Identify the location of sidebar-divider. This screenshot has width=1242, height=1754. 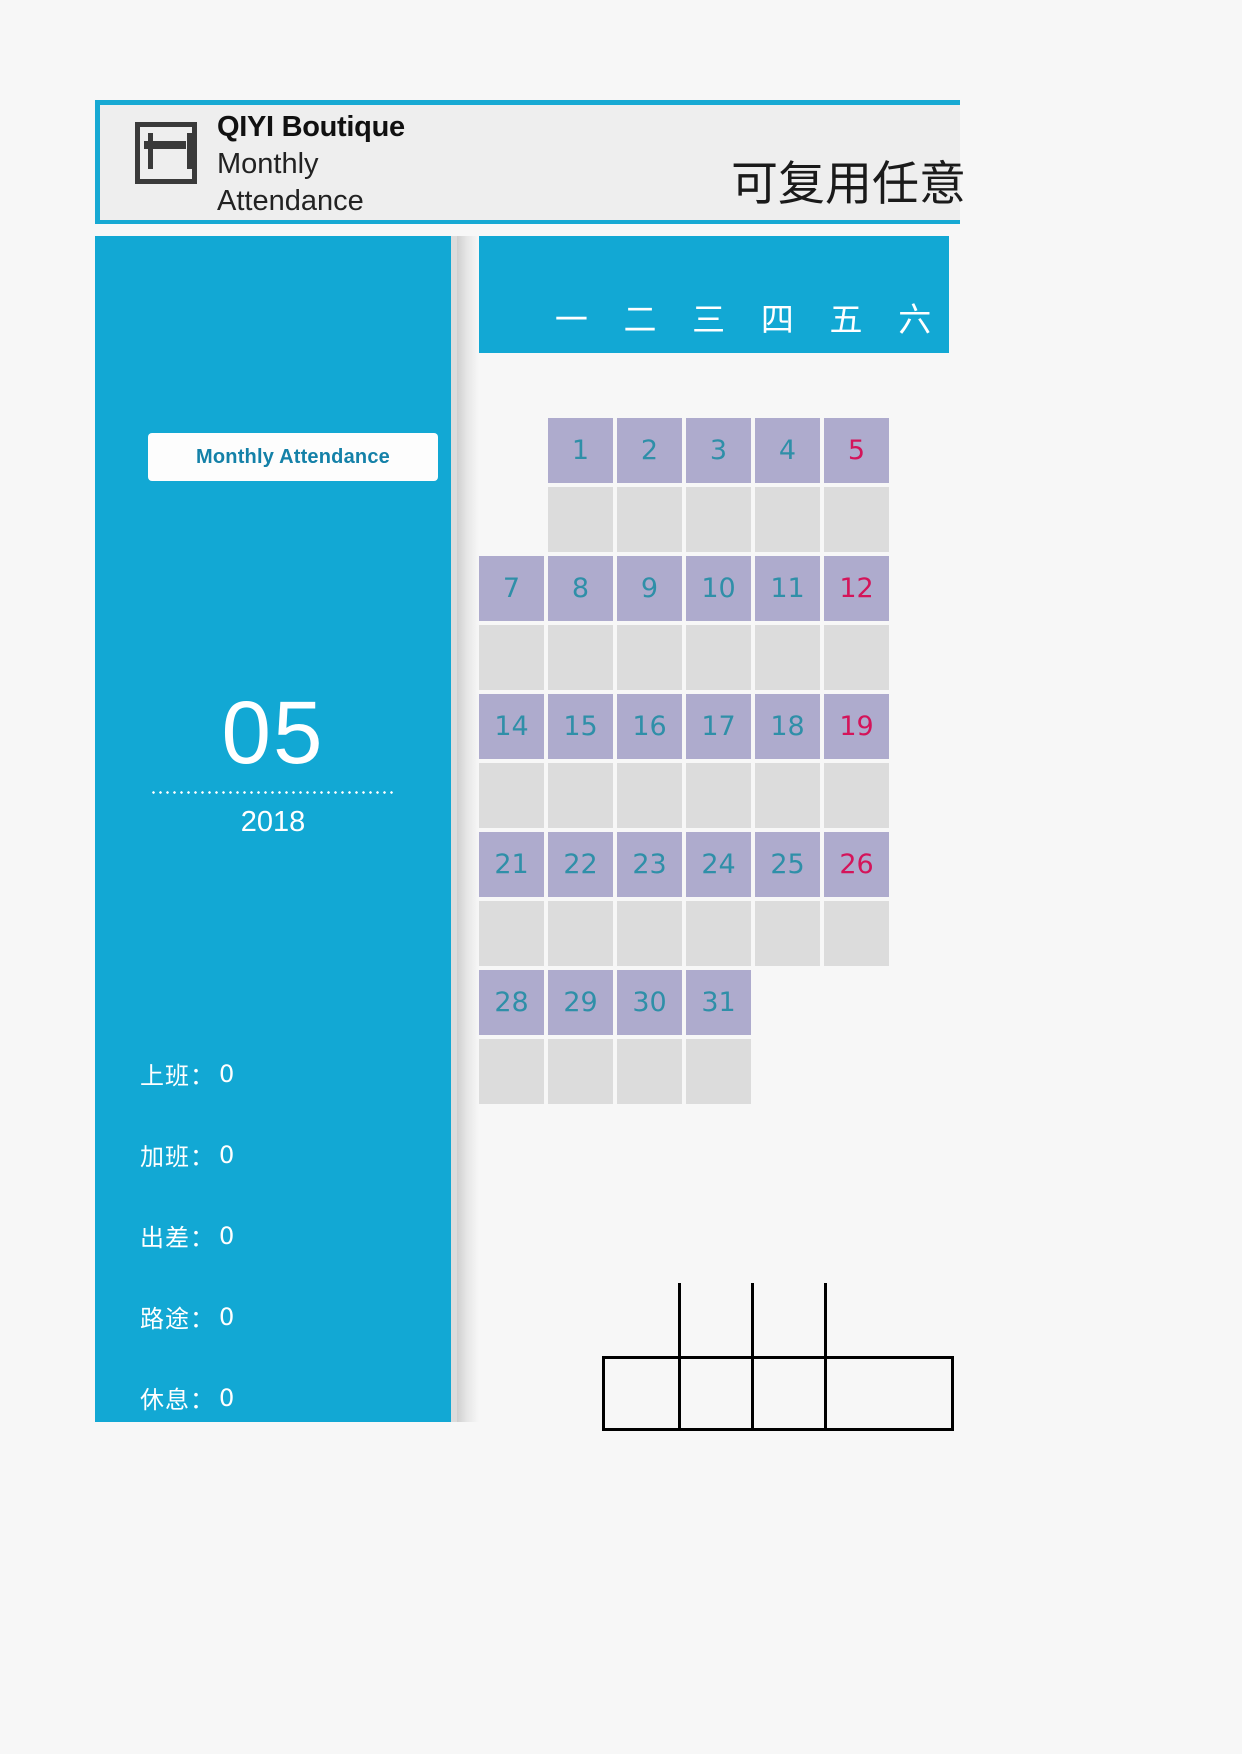
(468, 829).